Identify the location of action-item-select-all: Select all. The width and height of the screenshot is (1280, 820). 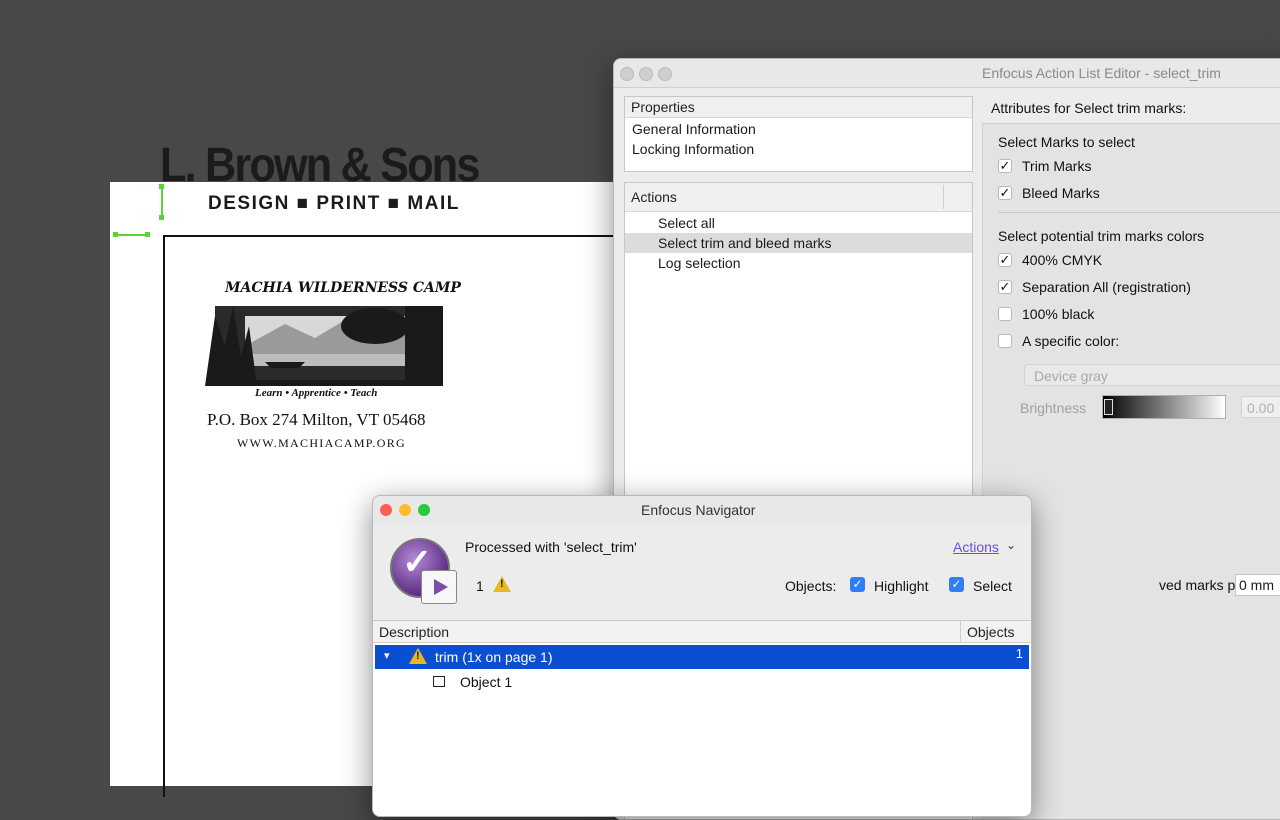
(798, 223).